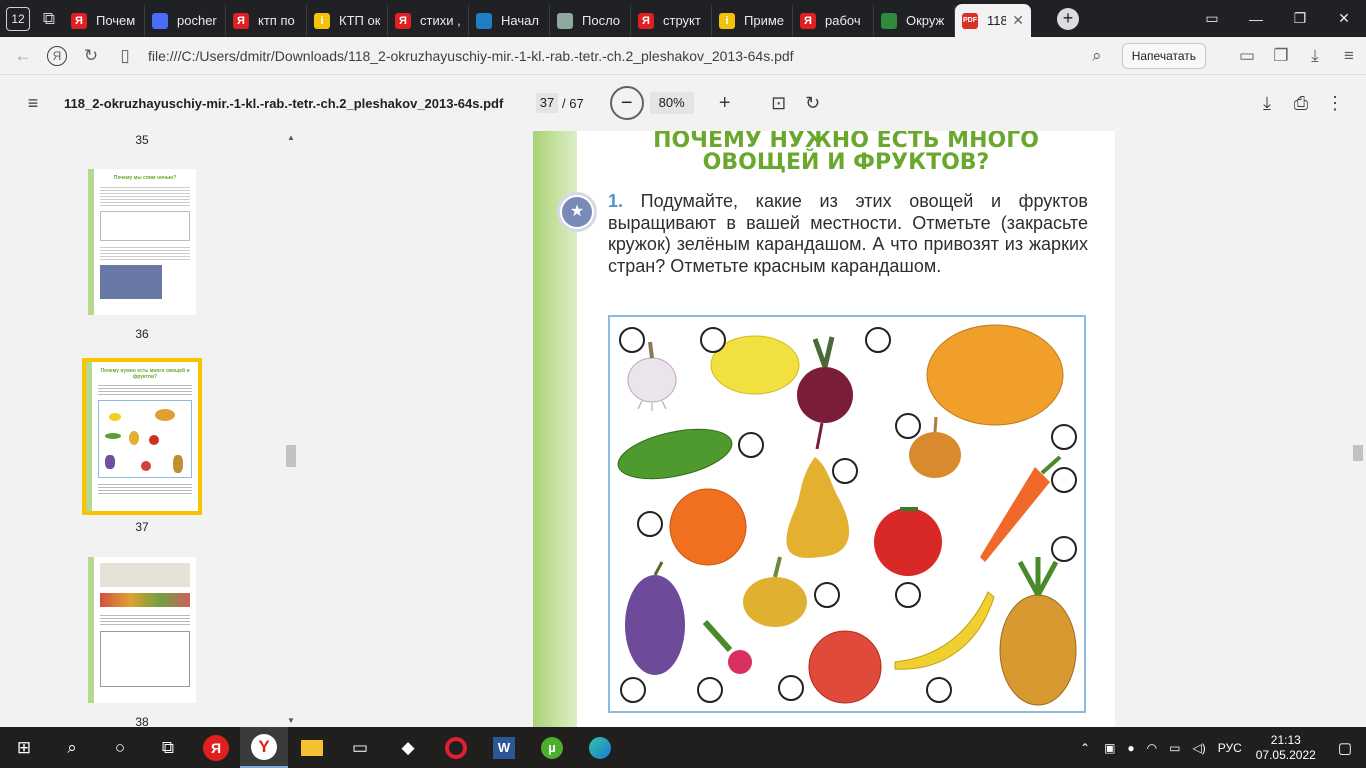 This screenshot has width=1366, height=768. Describe the element at coordinates (116, 20) in the screenshot. I see `tab-label: Почем` at that location.